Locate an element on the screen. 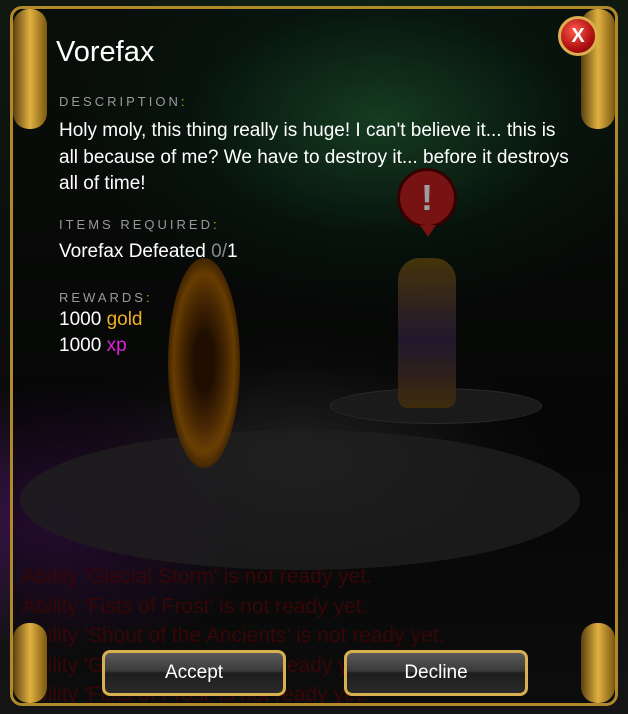  close-button: X is located at coordinates (578, 36).